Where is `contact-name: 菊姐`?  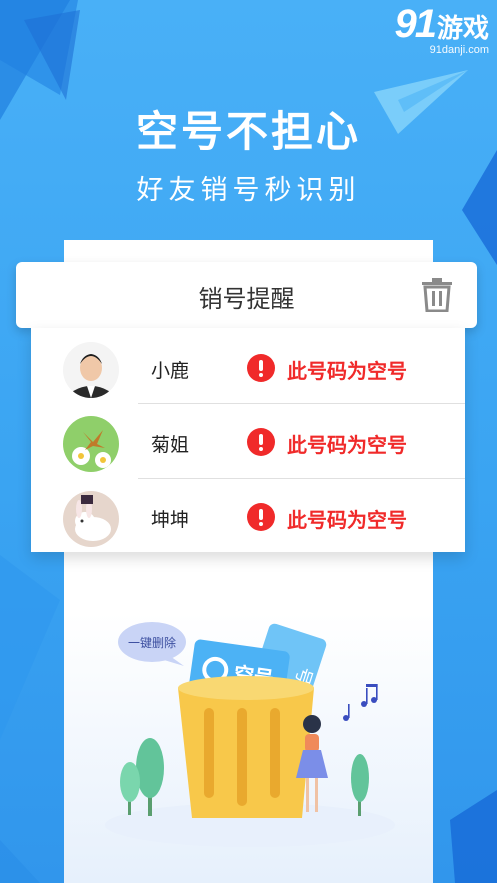 contact-name: 菊姐 is located at coordinates (170, 445).